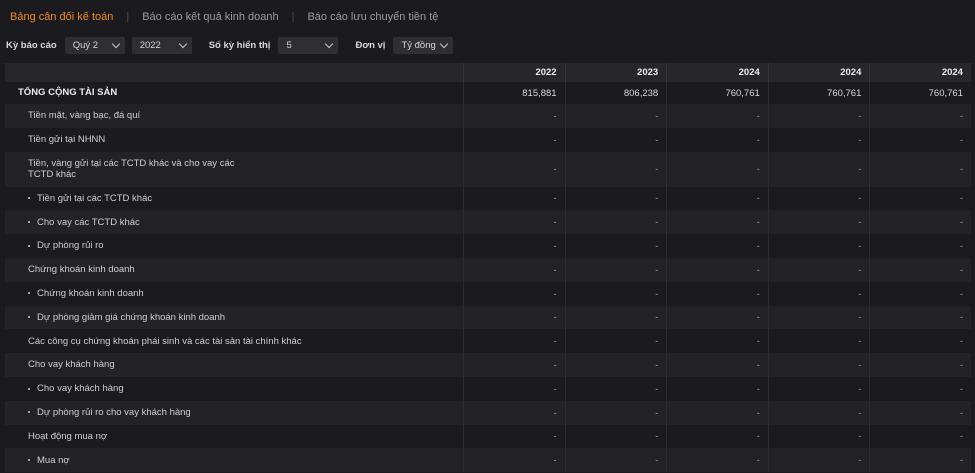 The image size is (975, 473). I want to click on row-label: Tiền gửi tại các TCTD khác, so click(234, 199).